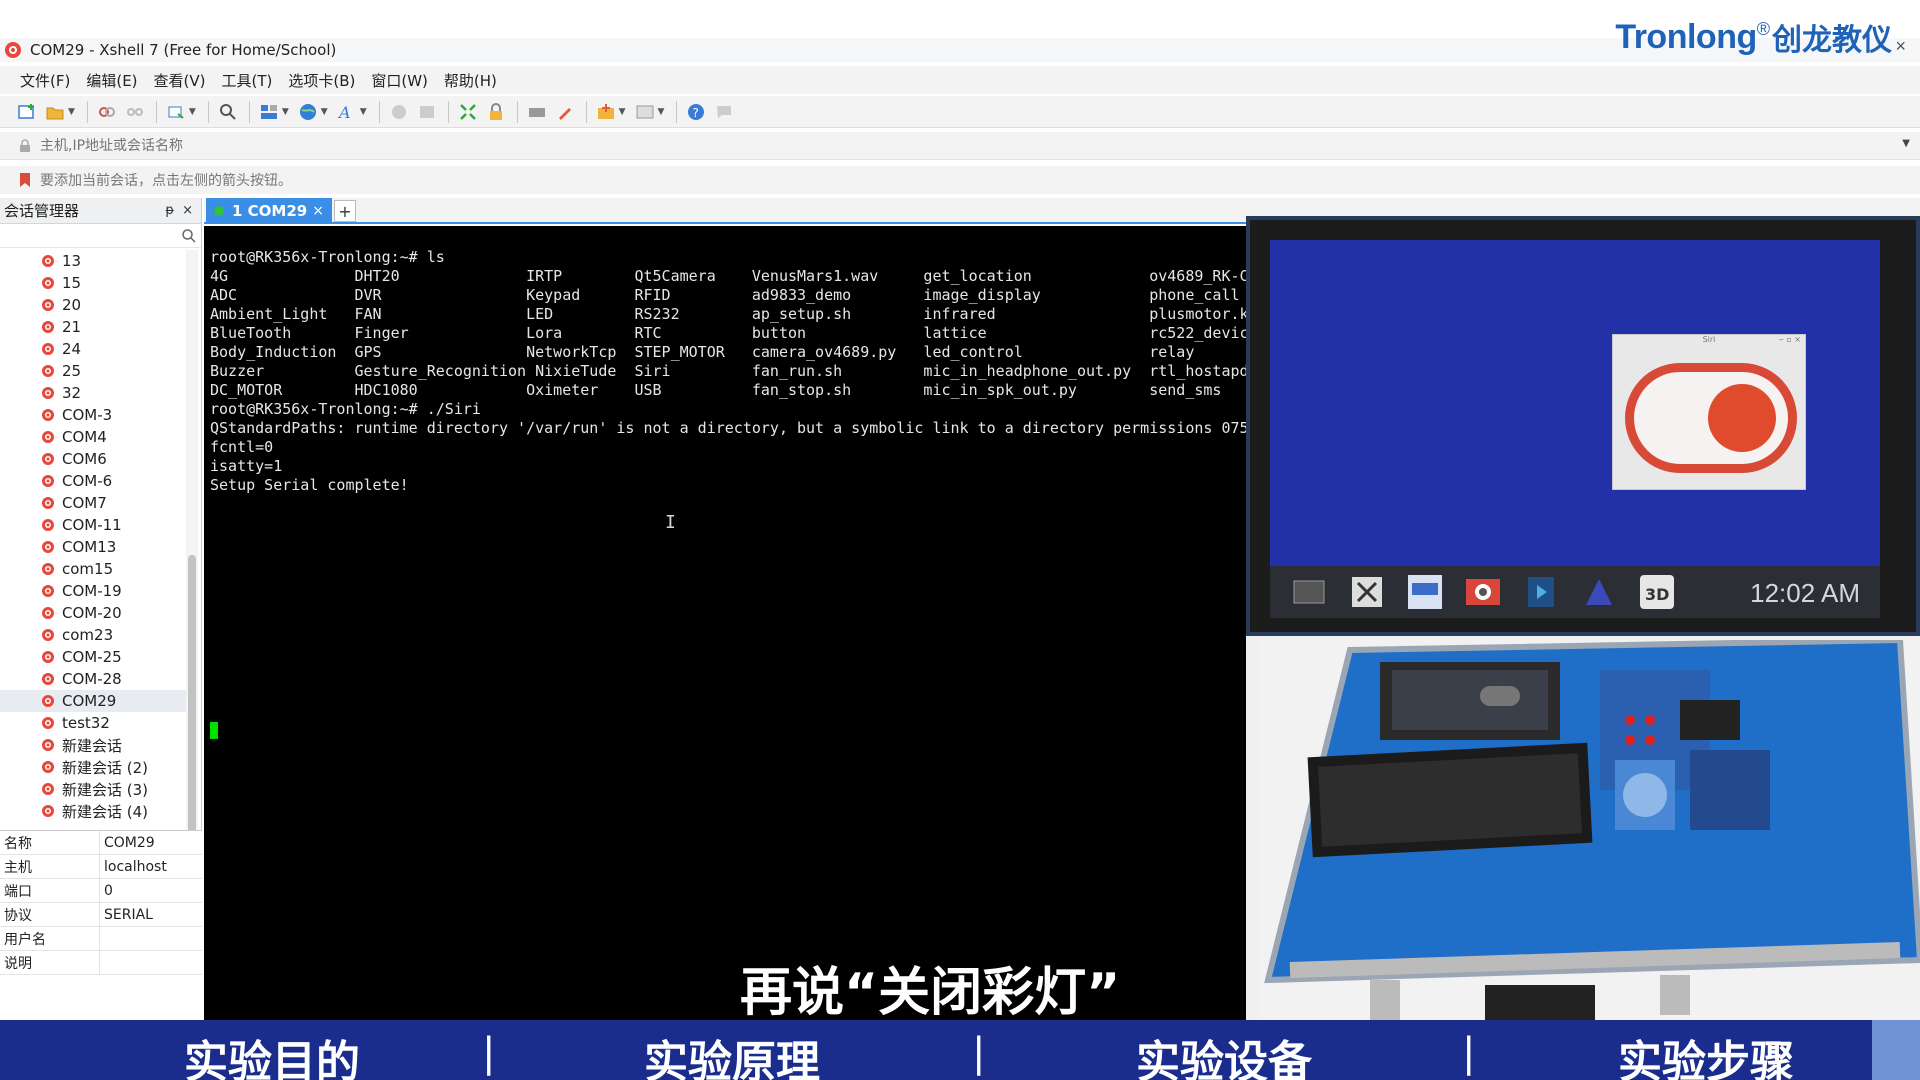 Image resolution: width=1920 pixels, height=1080 pixels. I want to click on chat-button, so click(724, 112).